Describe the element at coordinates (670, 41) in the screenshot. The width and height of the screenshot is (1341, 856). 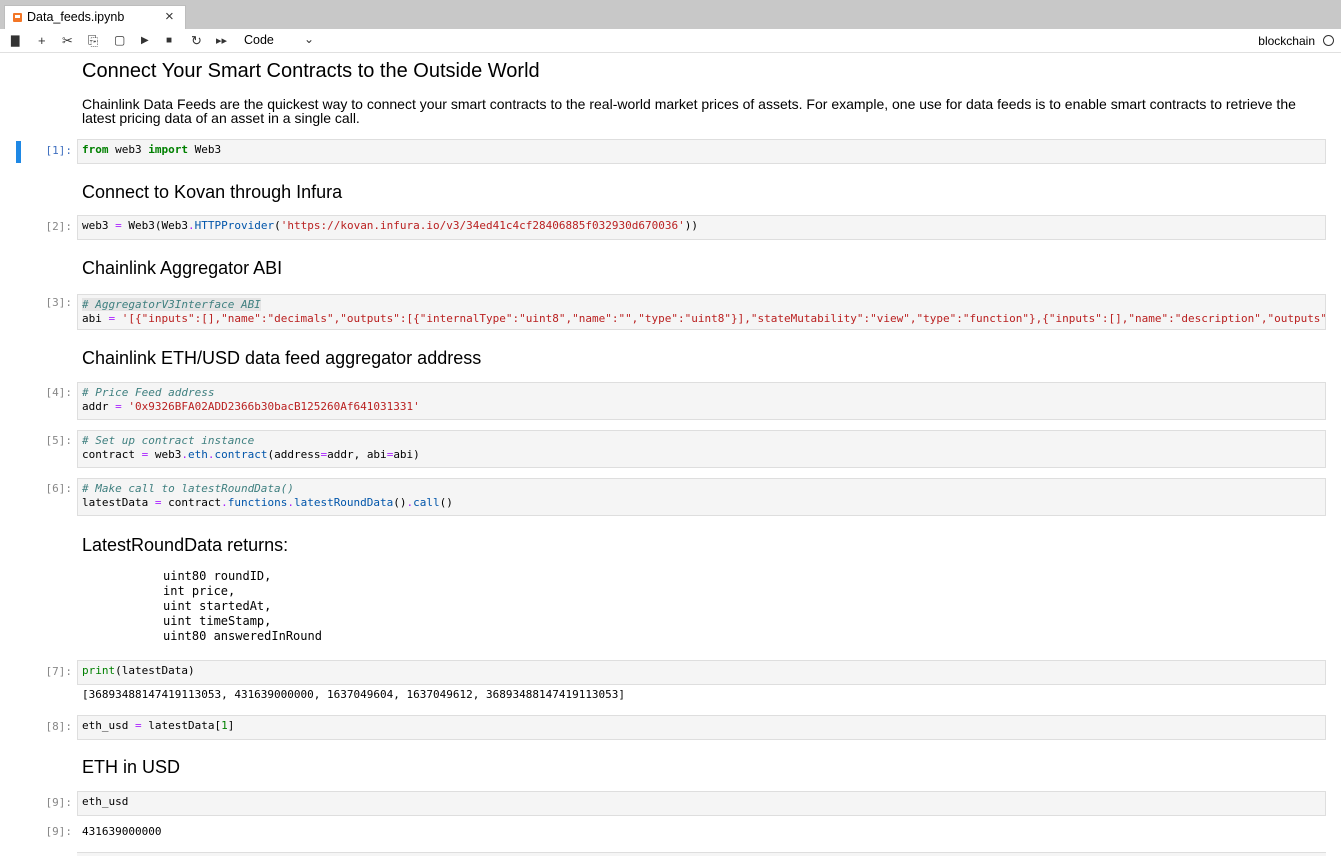
I see `notebook-toolbar: ▇ + ✂ ⎘ ▢ ▶ ■ ↻ ▸▸ Code ⌄ blockchain` at that location.